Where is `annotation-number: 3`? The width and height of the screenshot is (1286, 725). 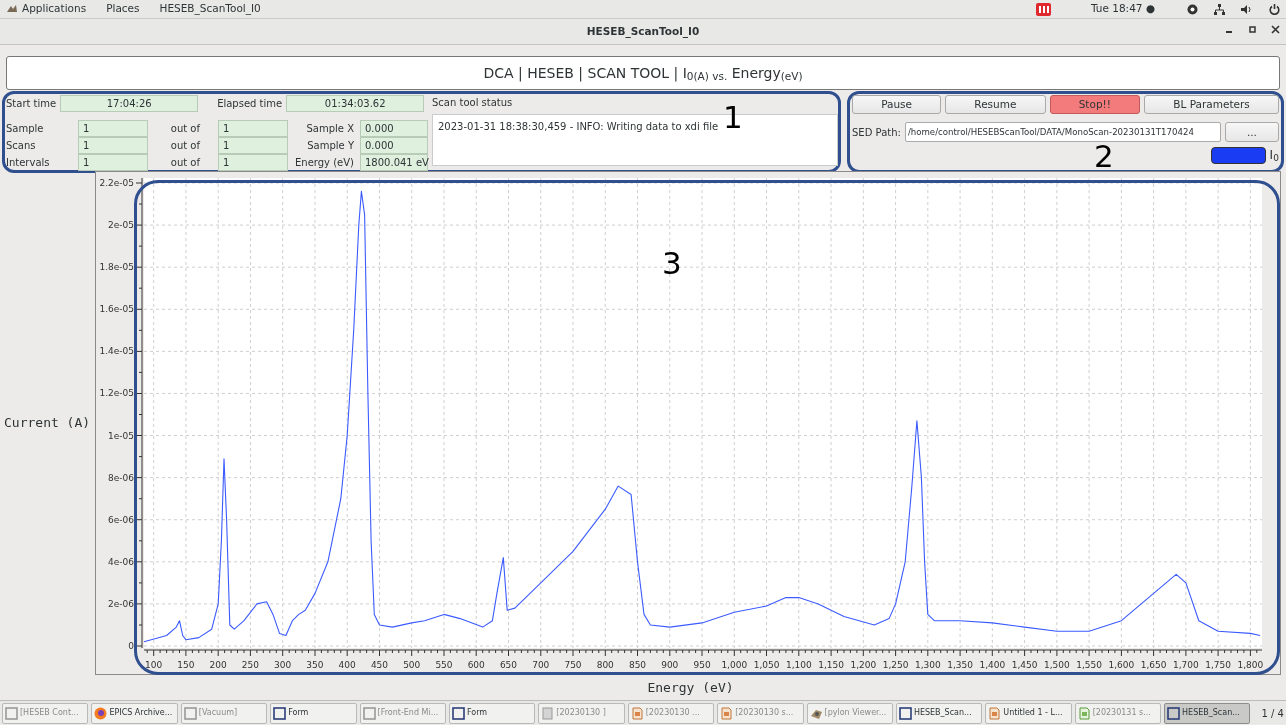 annotation-number: 3 is located at coordinates (672, 263).